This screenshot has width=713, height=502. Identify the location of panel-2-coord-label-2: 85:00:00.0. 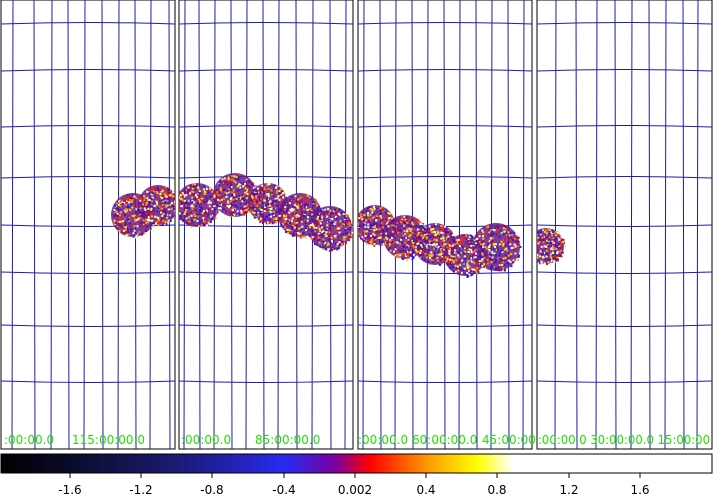
(287, 440).